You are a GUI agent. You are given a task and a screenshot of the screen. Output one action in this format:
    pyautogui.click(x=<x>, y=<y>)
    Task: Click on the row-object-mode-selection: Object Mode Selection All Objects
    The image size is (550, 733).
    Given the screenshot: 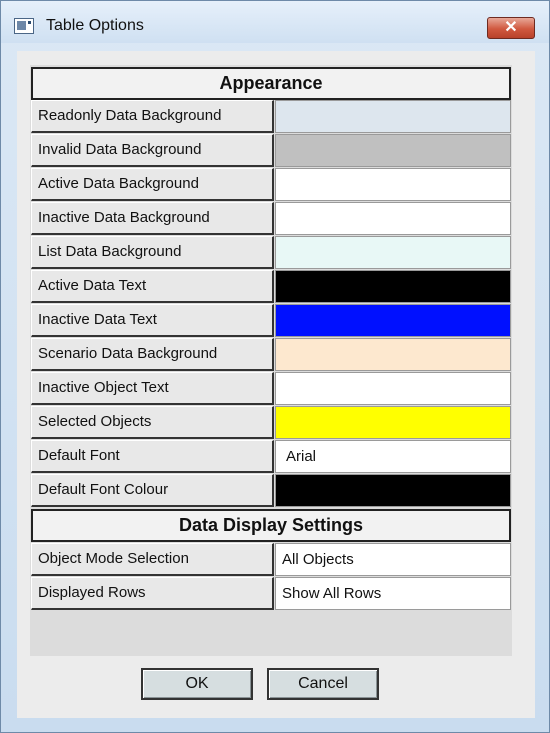 What is the action you would take?
    pyautogui.click(x=271, y=559)
    